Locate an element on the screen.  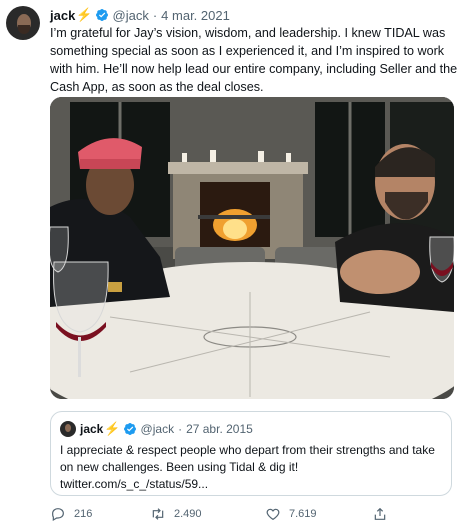
share-icon is located at coordinates (380, 513).